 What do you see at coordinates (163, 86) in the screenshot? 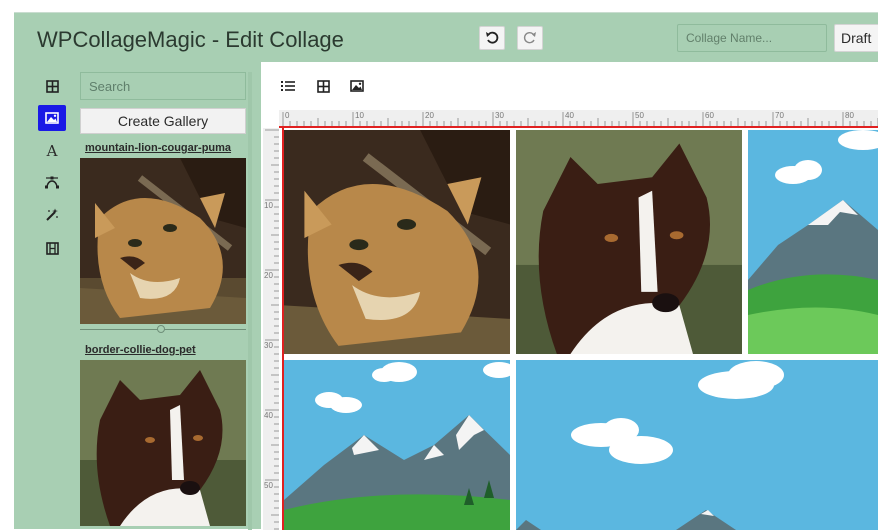
I see `search-input` at bounding box center [163, 86].